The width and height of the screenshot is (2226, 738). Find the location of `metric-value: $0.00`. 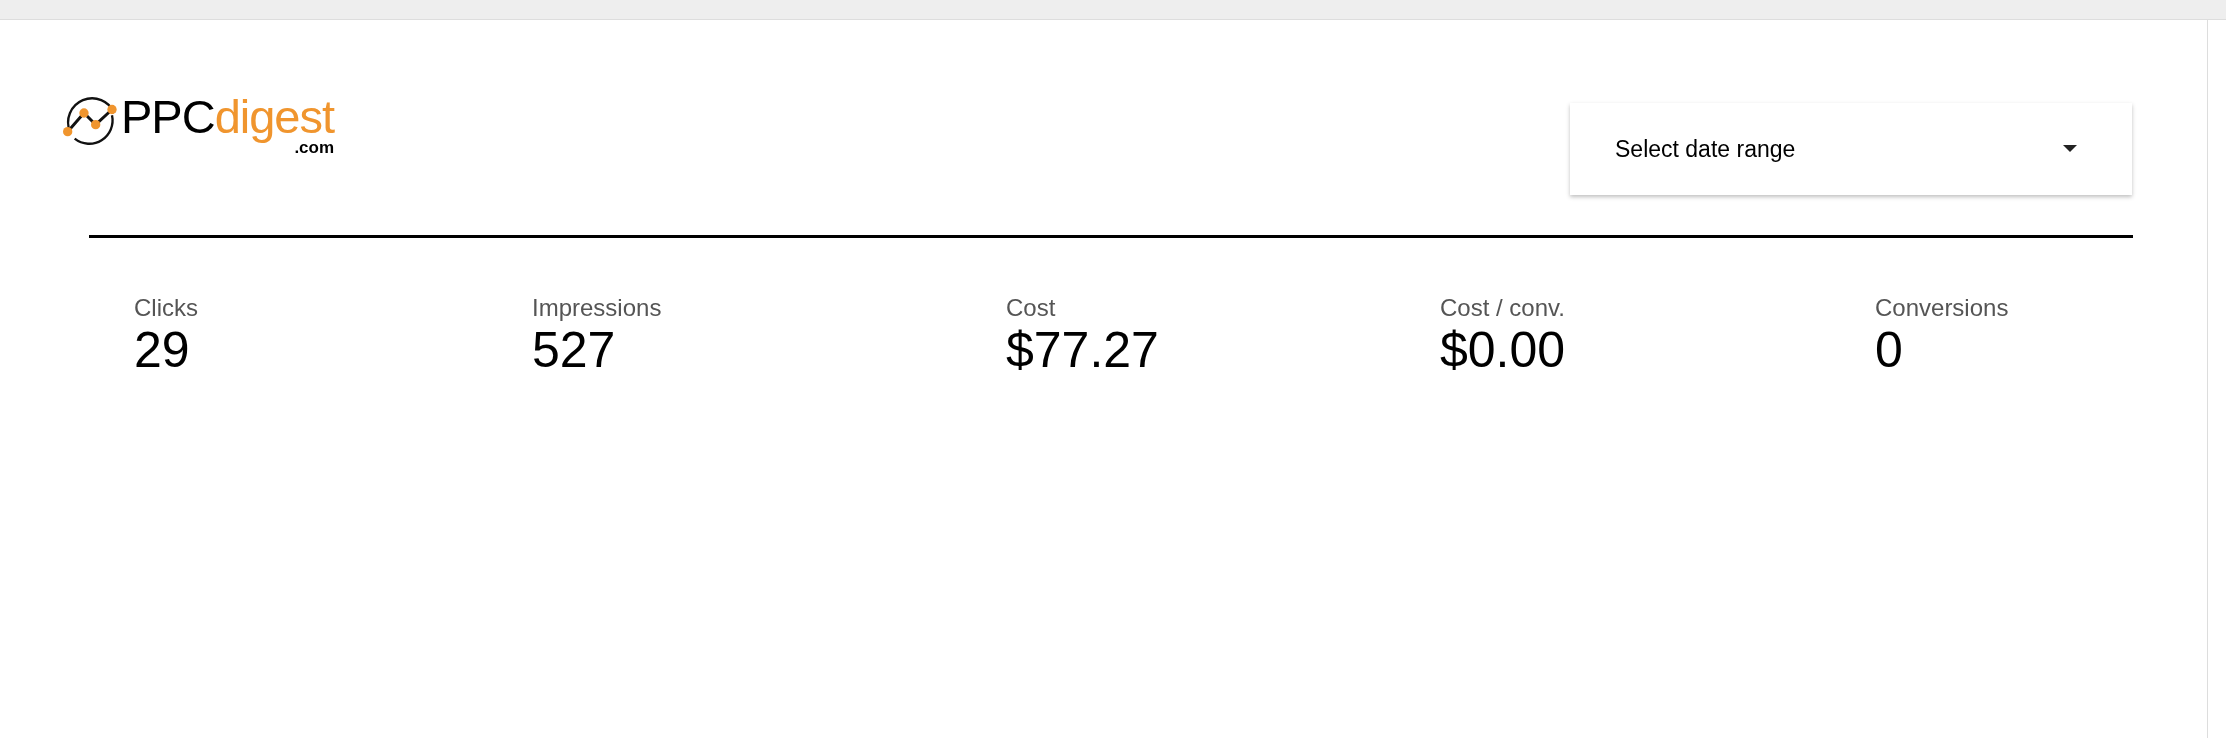

metric-value: $0.00 is located at coordinates (1503, 350).